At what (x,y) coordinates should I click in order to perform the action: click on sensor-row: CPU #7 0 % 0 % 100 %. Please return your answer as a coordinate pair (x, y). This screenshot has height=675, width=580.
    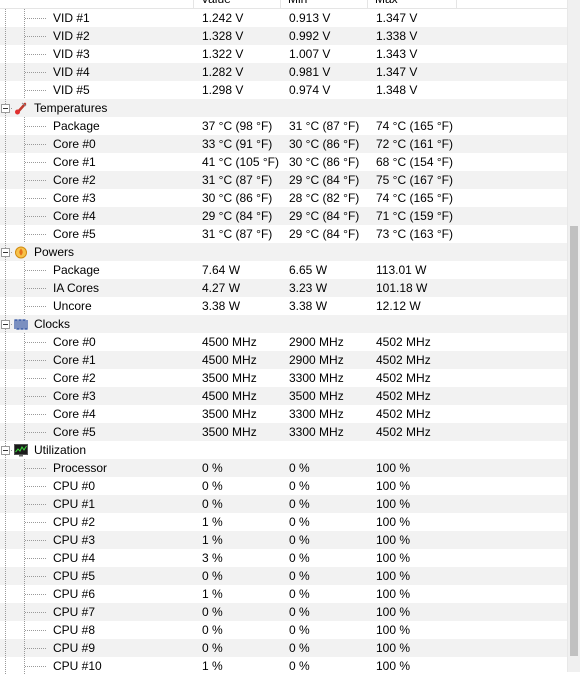
    Looking at the image, I should click on (283, 612).